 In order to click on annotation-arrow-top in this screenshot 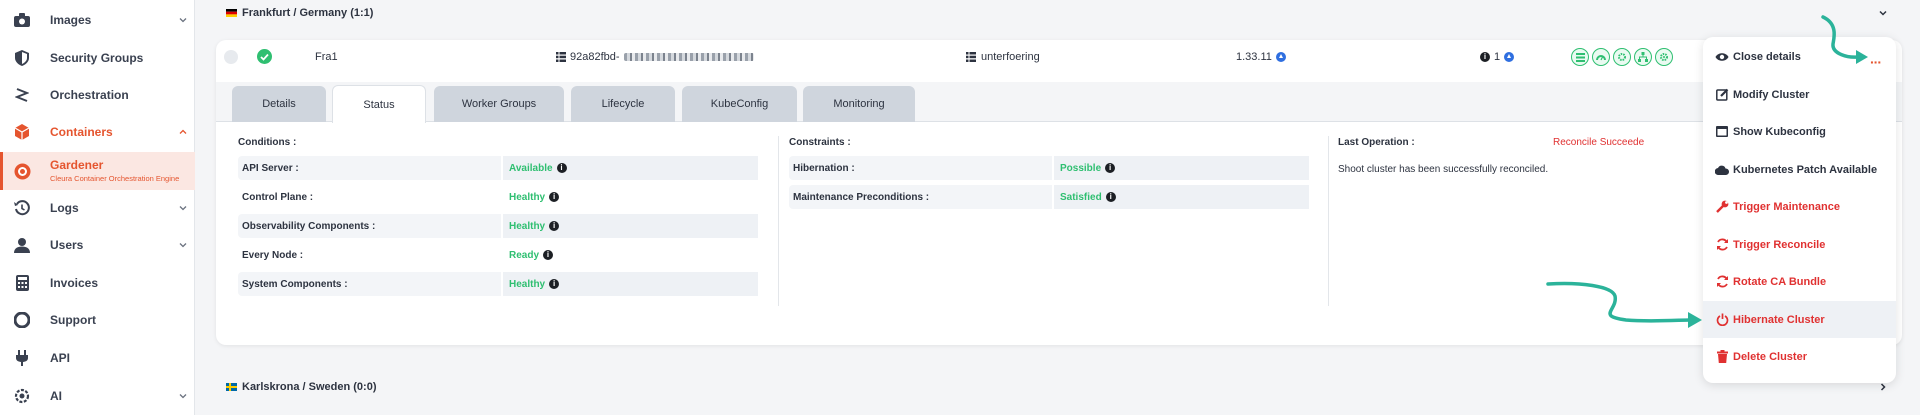, I will do `click(1844, 39)`.